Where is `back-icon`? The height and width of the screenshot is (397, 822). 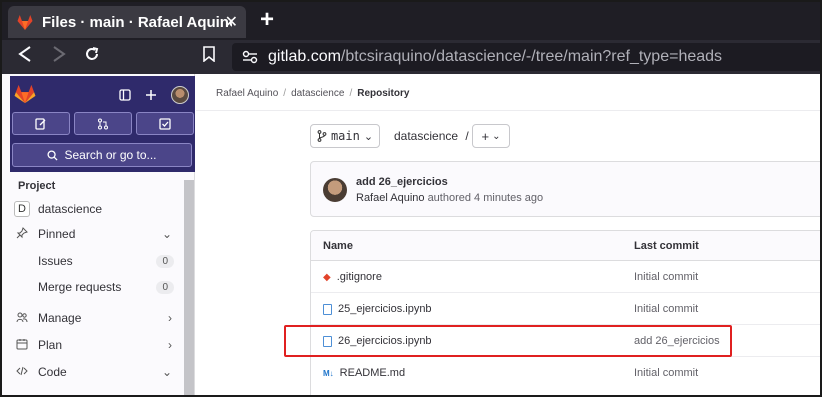 back-icon is located at coordinates (25, 56).